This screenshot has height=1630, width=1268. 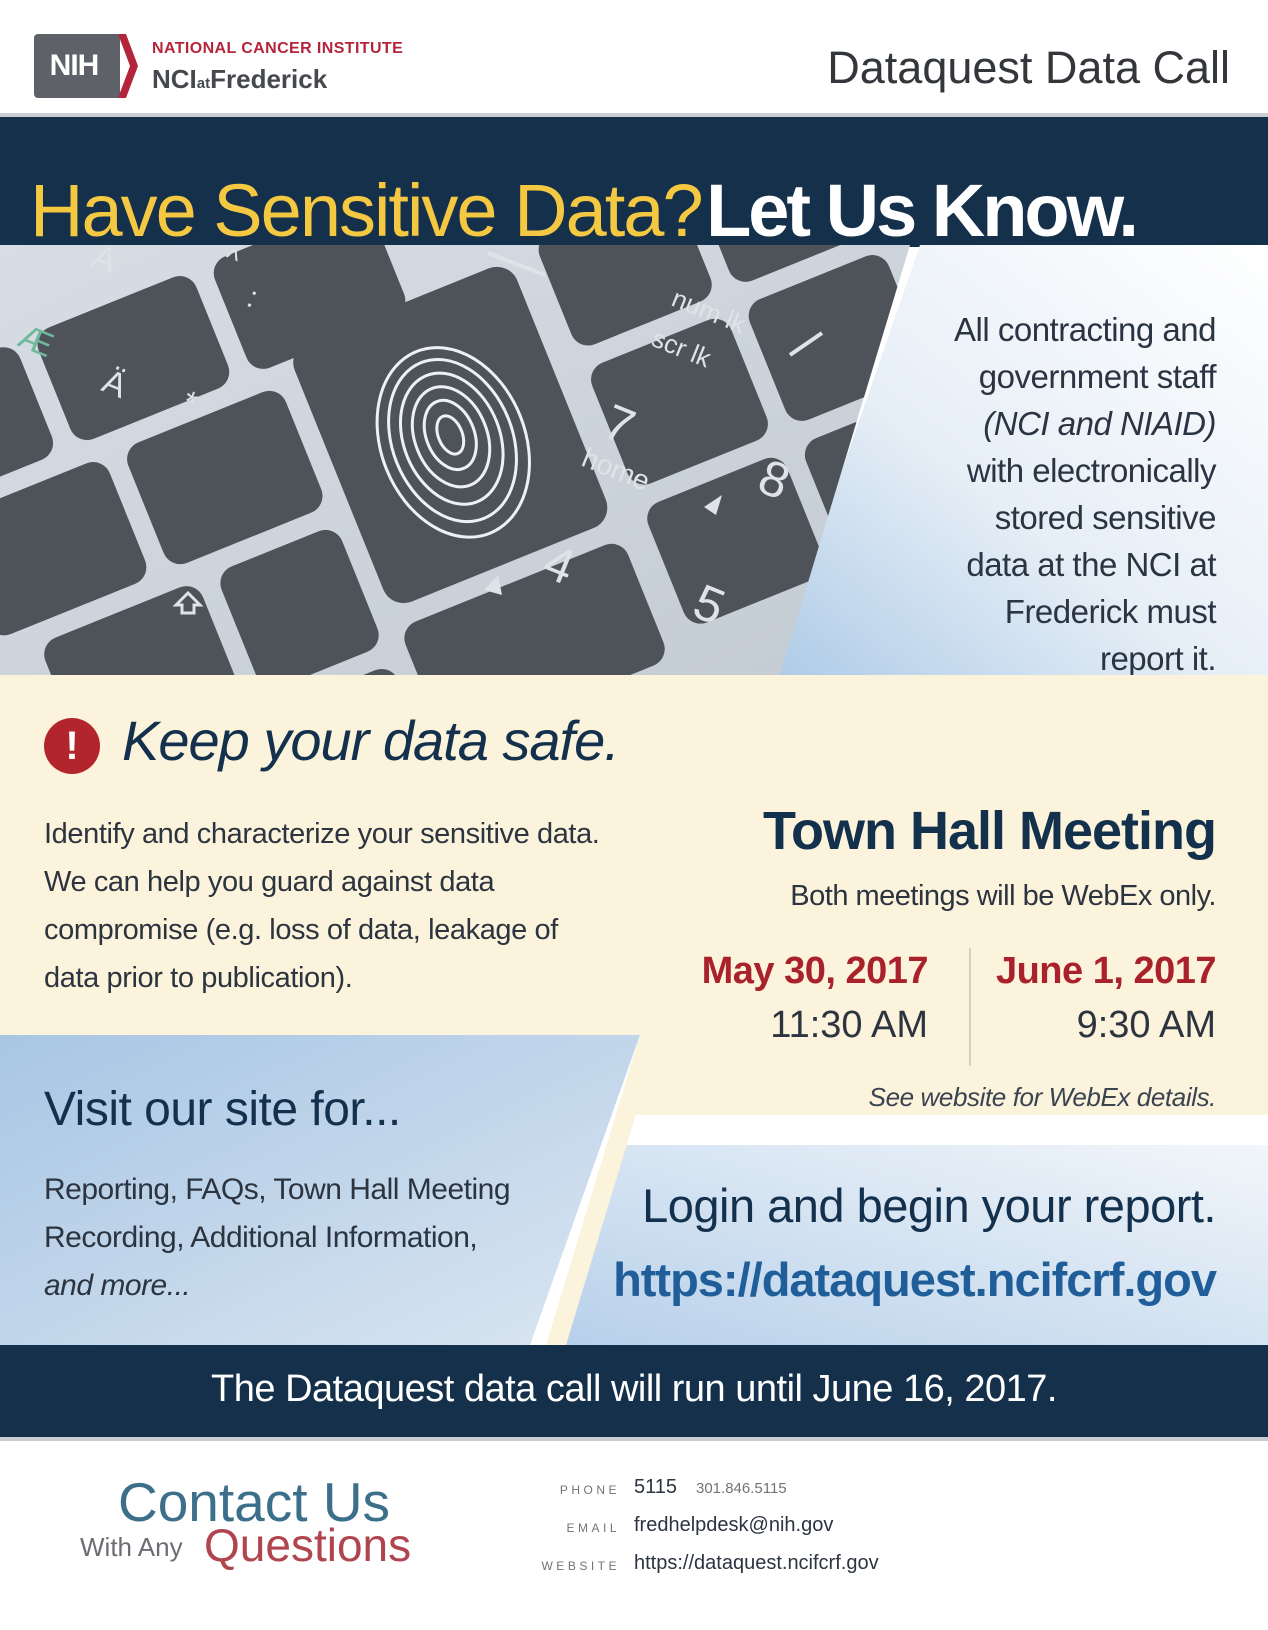 What do you see at coordinates (1028, 67) in the screenshot?
I see `document-title: Dataquest Data Call` at bounding box center [1028, 67].